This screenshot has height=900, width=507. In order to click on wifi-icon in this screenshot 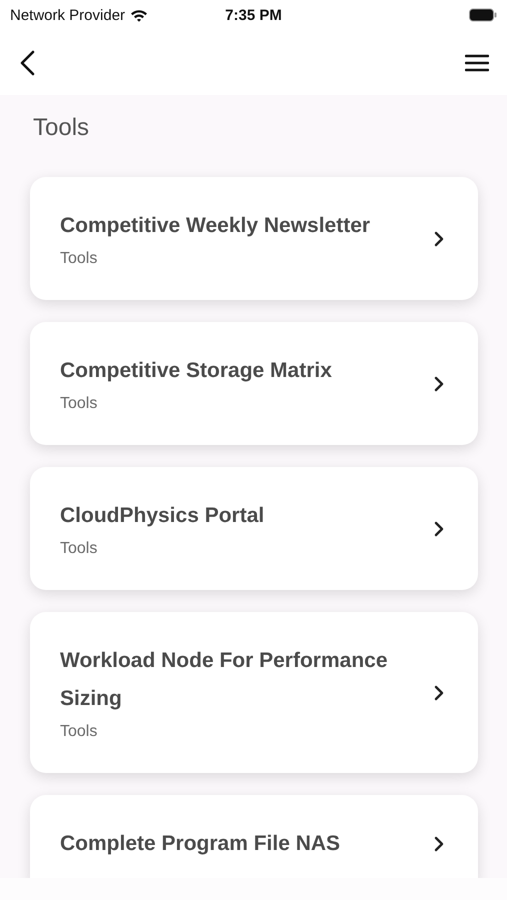, I will do `click(139, 15)`.